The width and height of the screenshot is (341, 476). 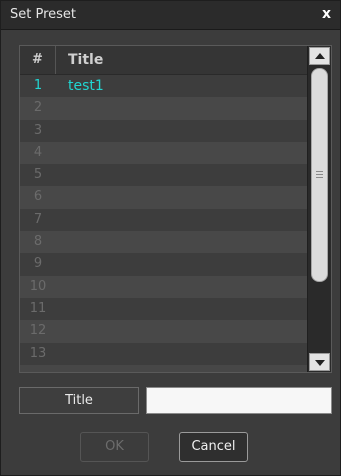 I want to click on row-number: 12, so click(x=38, y=331).